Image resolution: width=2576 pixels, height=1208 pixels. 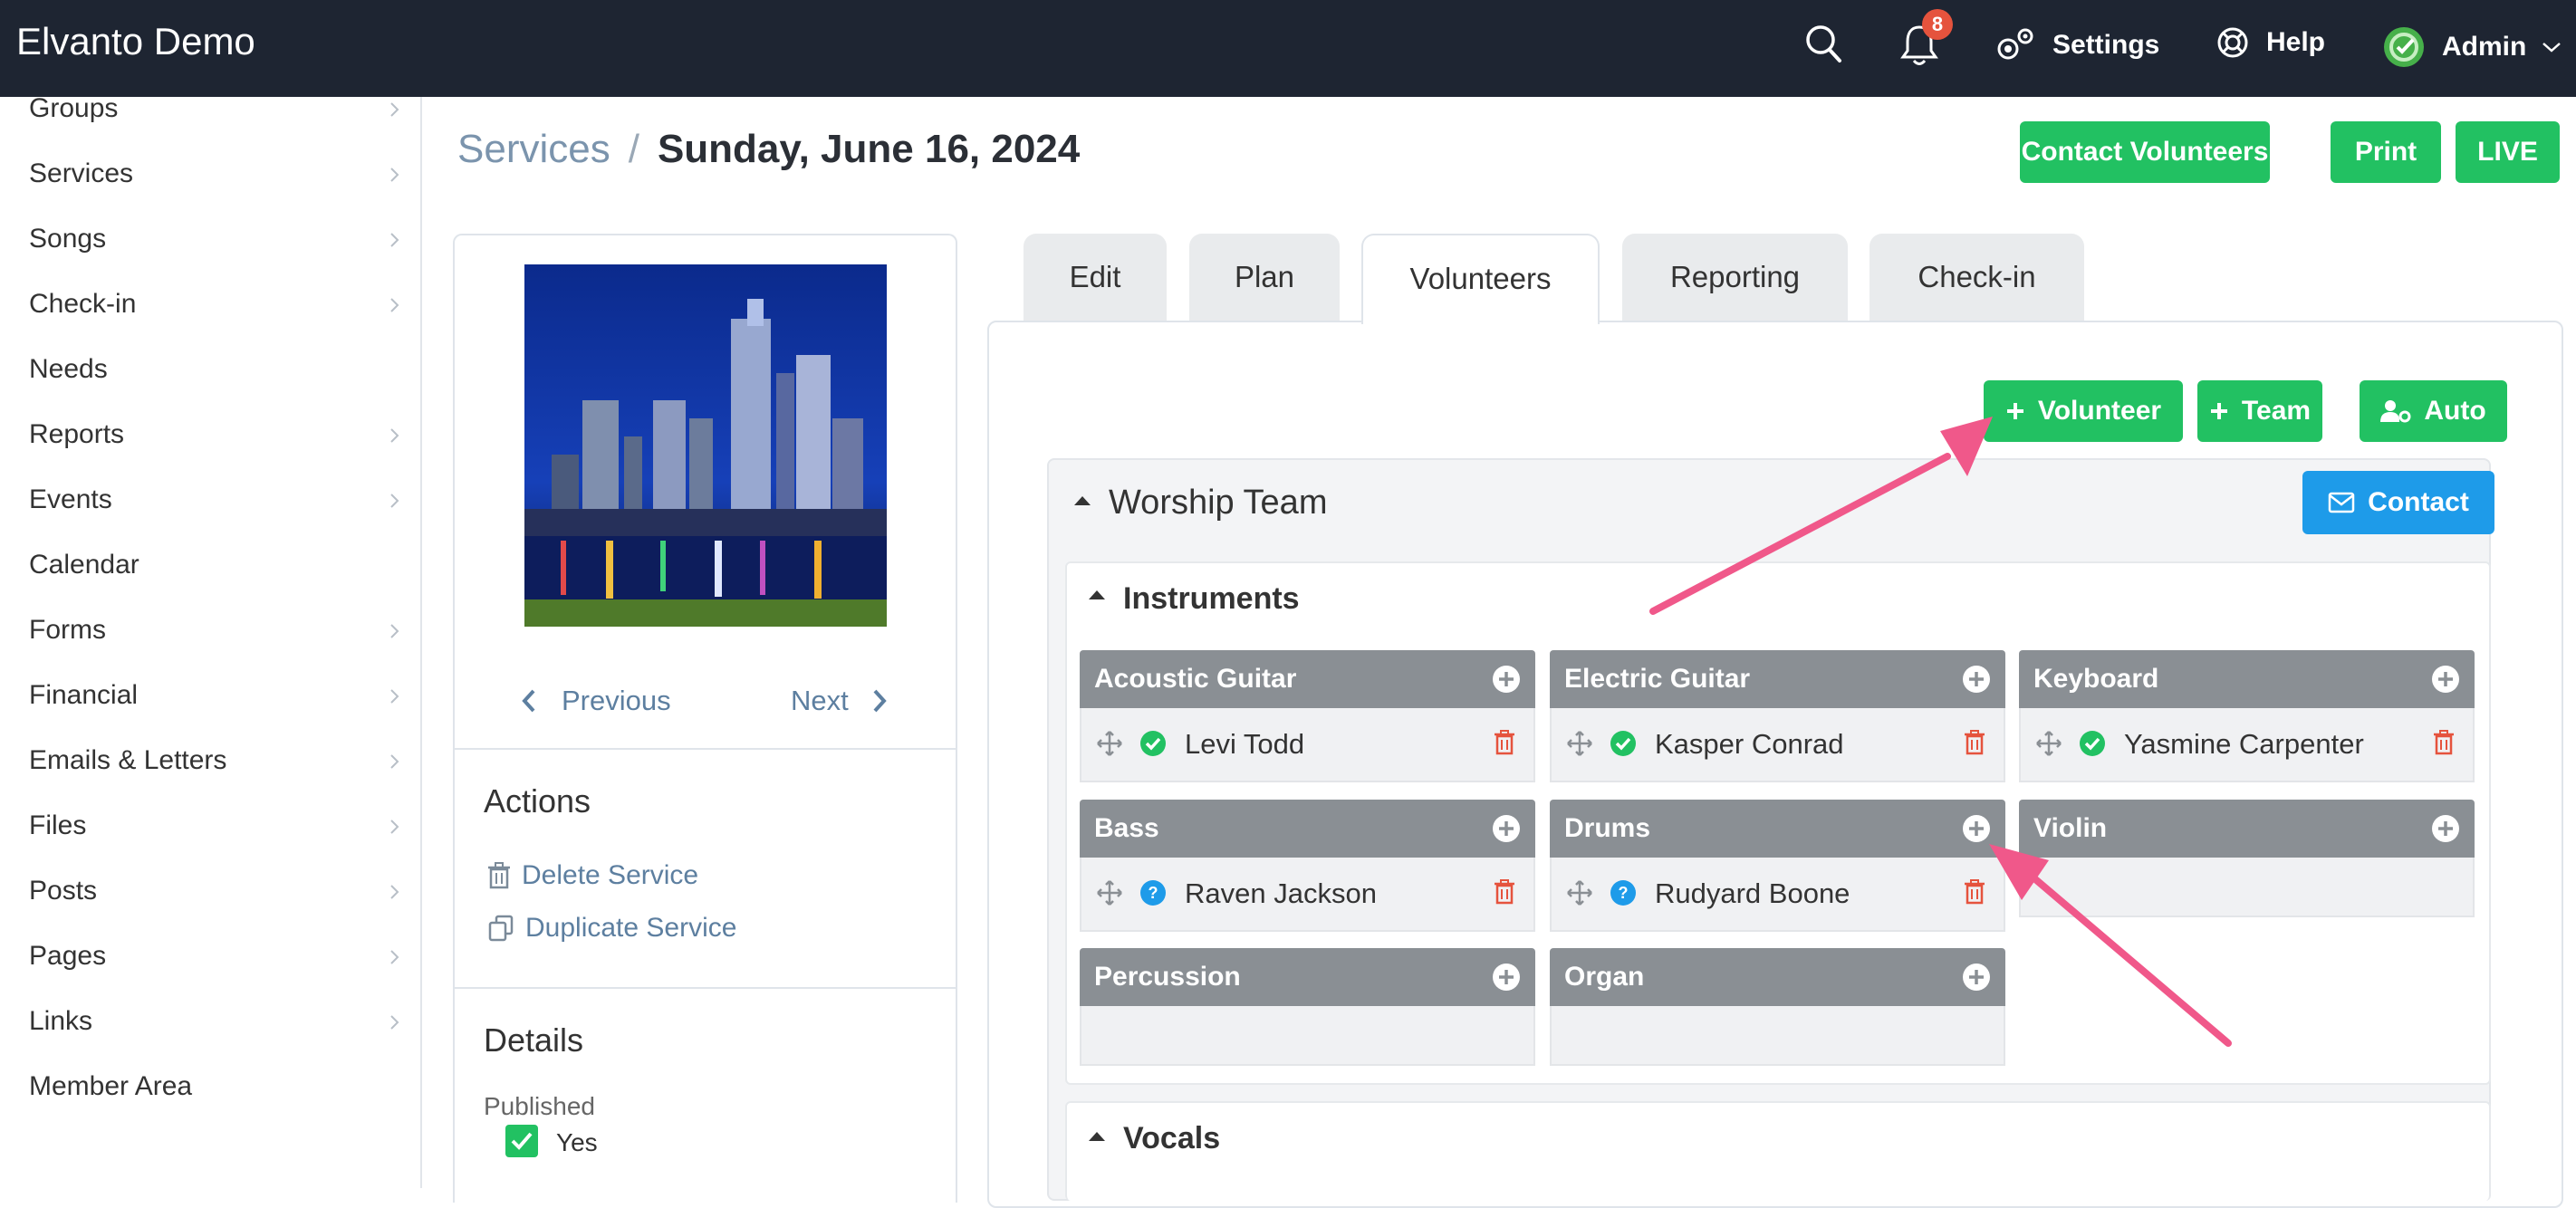 I want to click on sidebar-item-files: Files, so click(x=214, y=825).